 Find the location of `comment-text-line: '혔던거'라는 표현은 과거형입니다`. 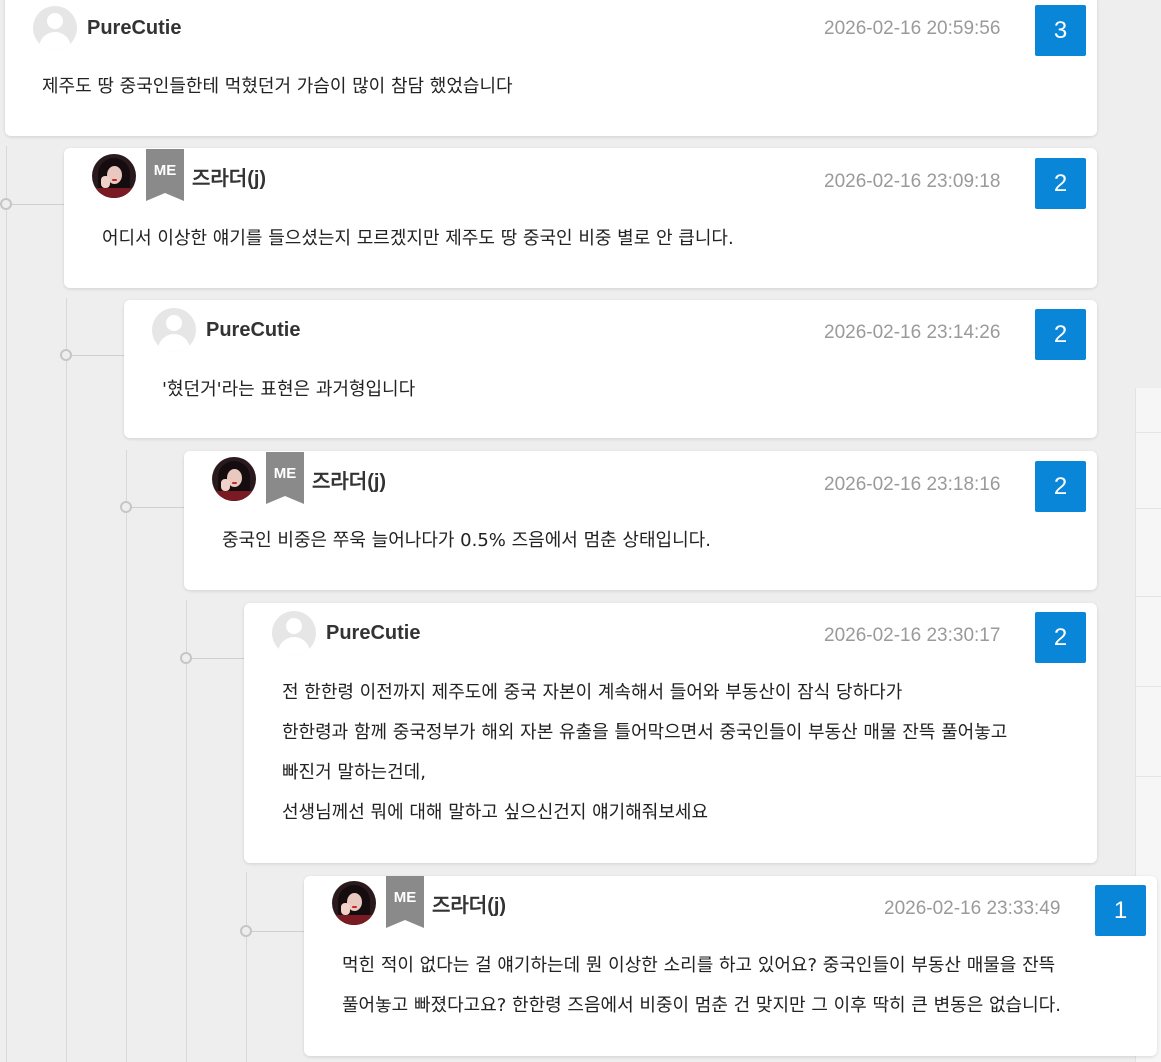

comment-text-line: '혔던거'라는 표현은 과거형입니다 is located at coordinates (289, 389).